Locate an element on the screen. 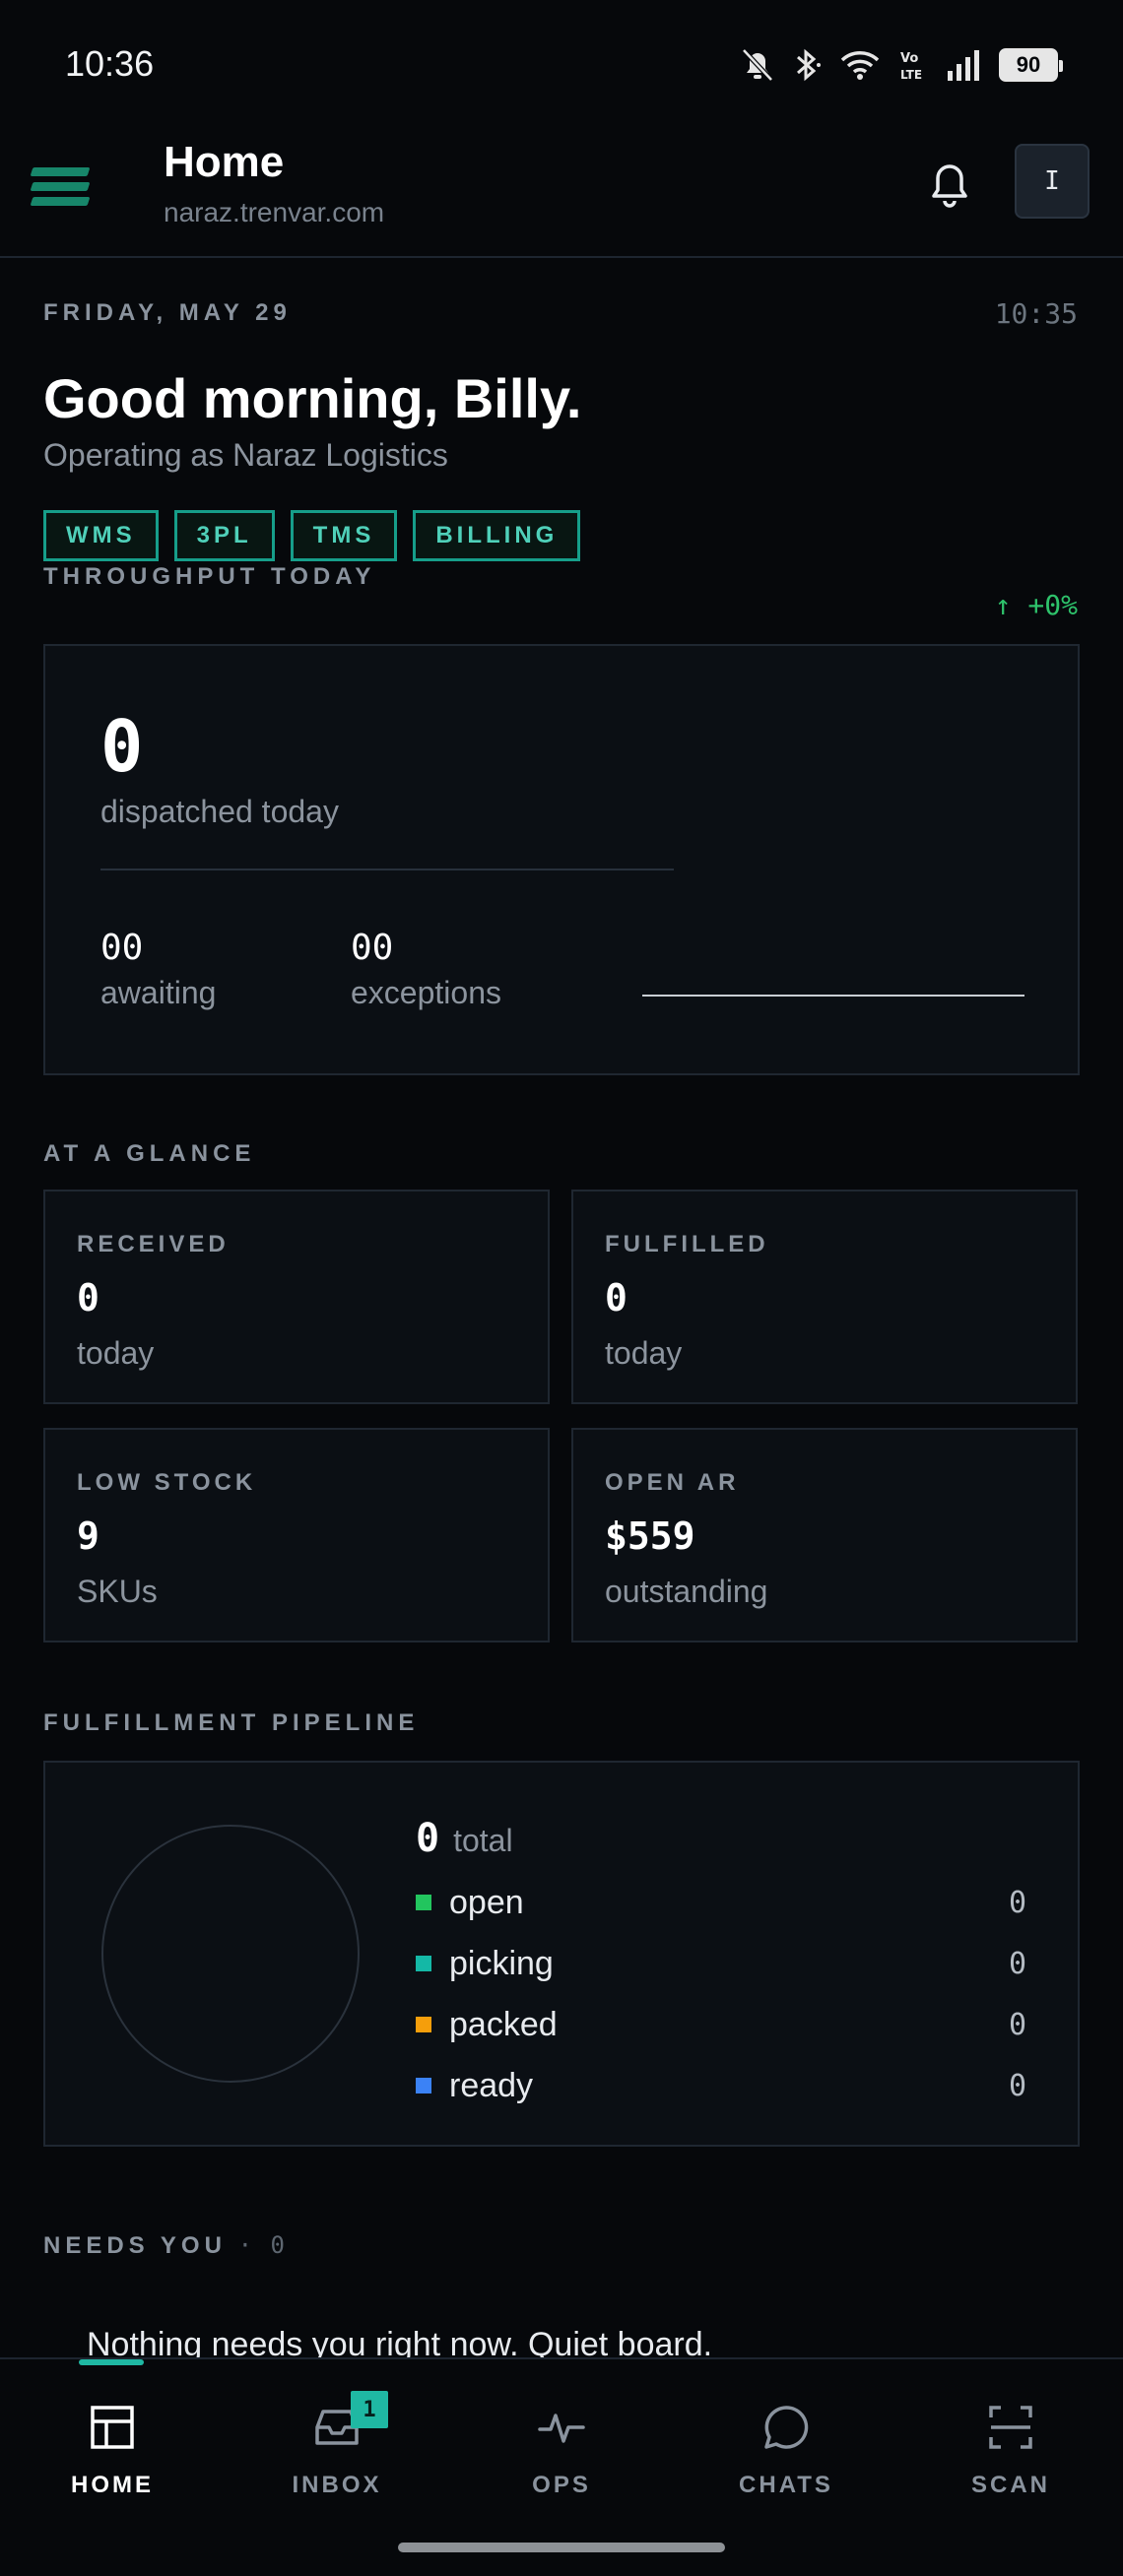 The image size is (1123, 2576). awaiting-count: 00 is located at coordinates (122, 948).